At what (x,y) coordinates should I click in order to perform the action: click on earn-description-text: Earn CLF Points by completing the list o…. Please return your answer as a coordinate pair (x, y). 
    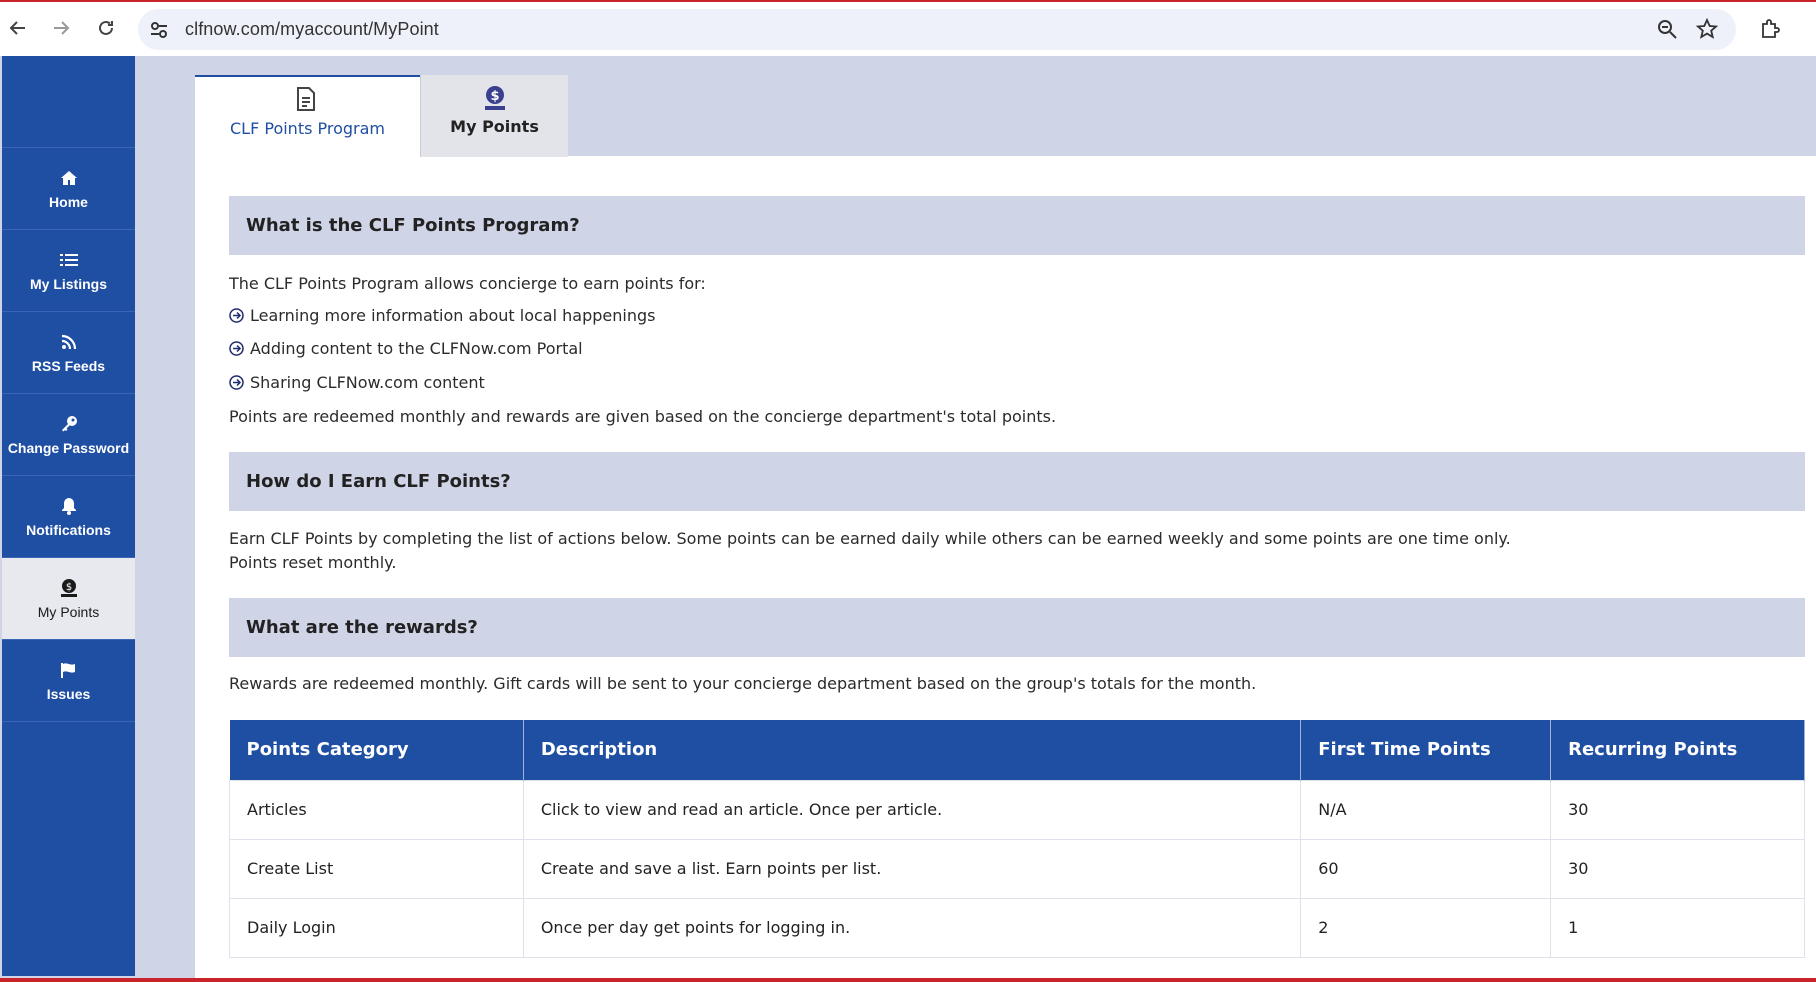
    Looking at the image, I should click on (870, 538).